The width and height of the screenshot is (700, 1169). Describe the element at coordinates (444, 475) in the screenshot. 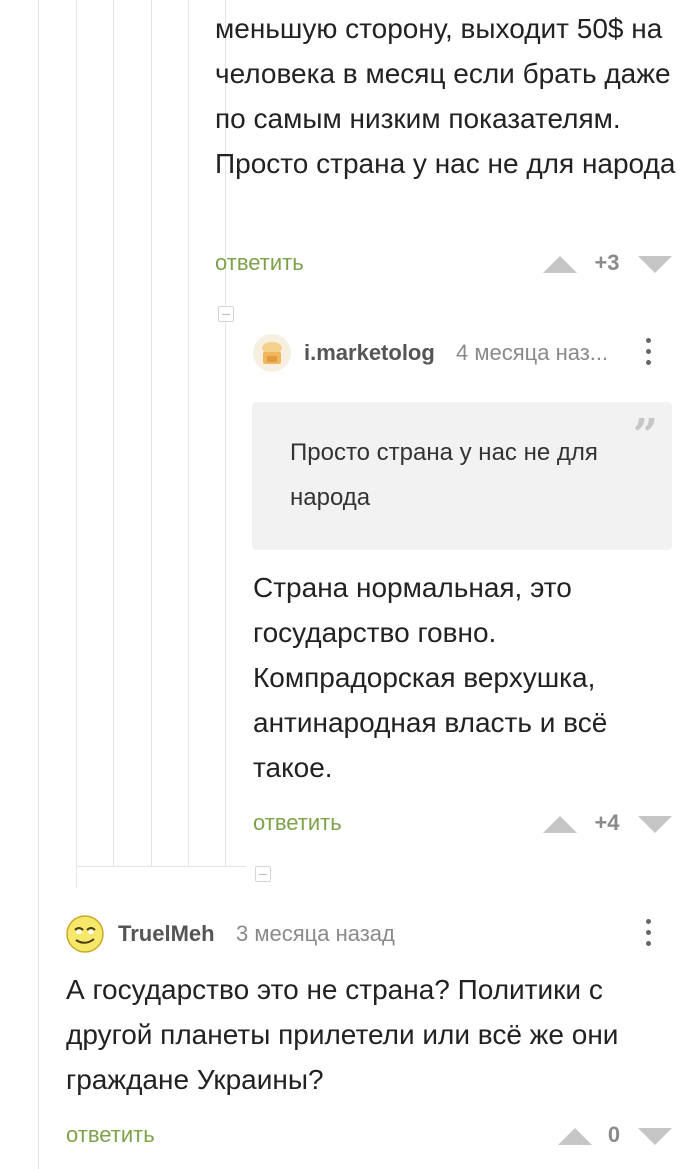

I see `quote-text: Просто страна у нас не для народа` at that location.